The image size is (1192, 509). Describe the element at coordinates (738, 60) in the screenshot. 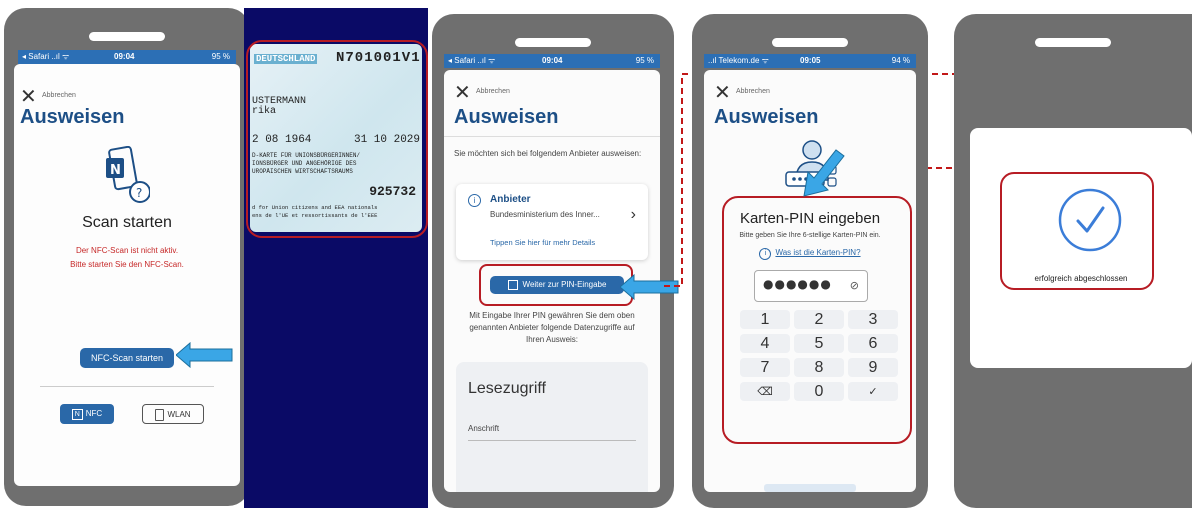

I see `status-carrier: ..ıl Telekom.de ᯤ` at that location.